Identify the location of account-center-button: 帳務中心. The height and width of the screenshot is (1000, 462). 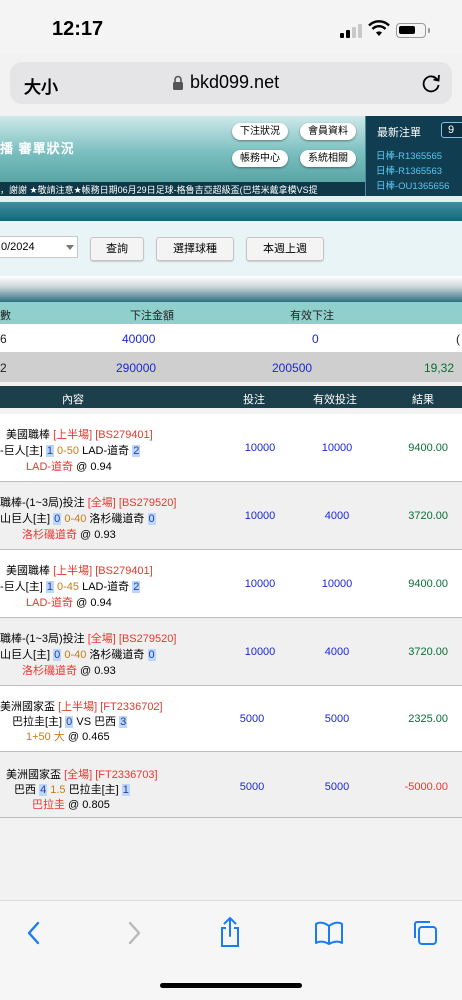
(260, 158).